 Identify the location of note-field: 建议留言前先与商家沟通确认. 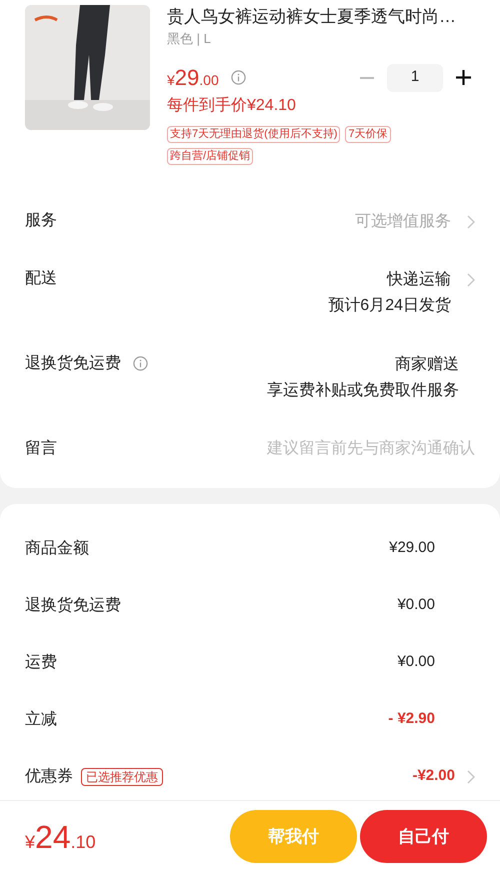
(266, 449).